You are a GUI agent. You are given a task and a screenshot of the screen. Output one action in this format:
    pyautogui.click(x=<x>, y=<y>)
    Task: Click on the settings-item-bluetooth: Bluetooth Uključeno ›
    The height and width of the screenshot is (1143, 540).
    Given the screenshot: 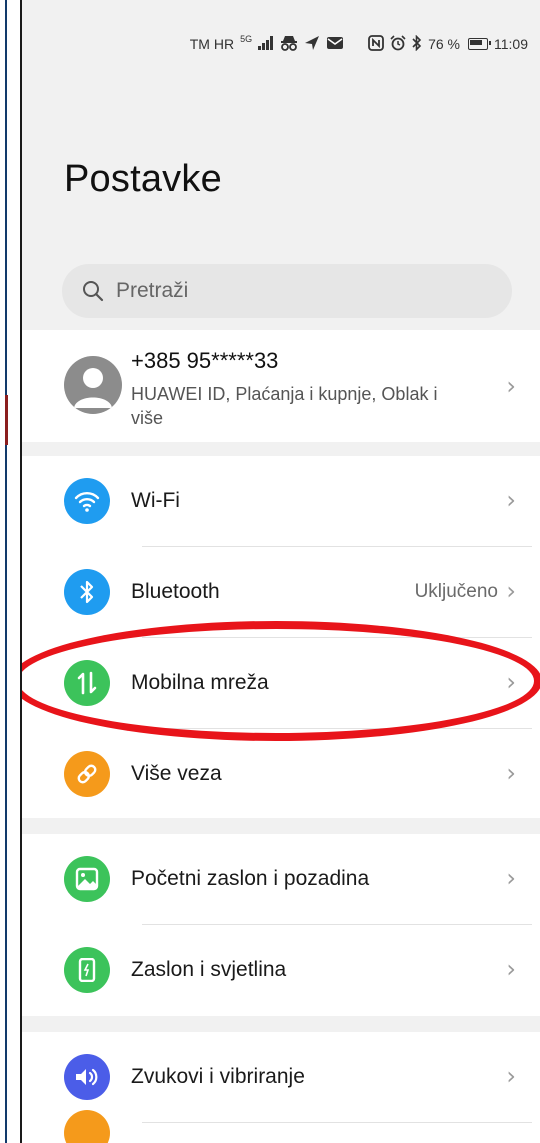 What is the action you would take?
    pyautogui.click(x=281, y=592)
    